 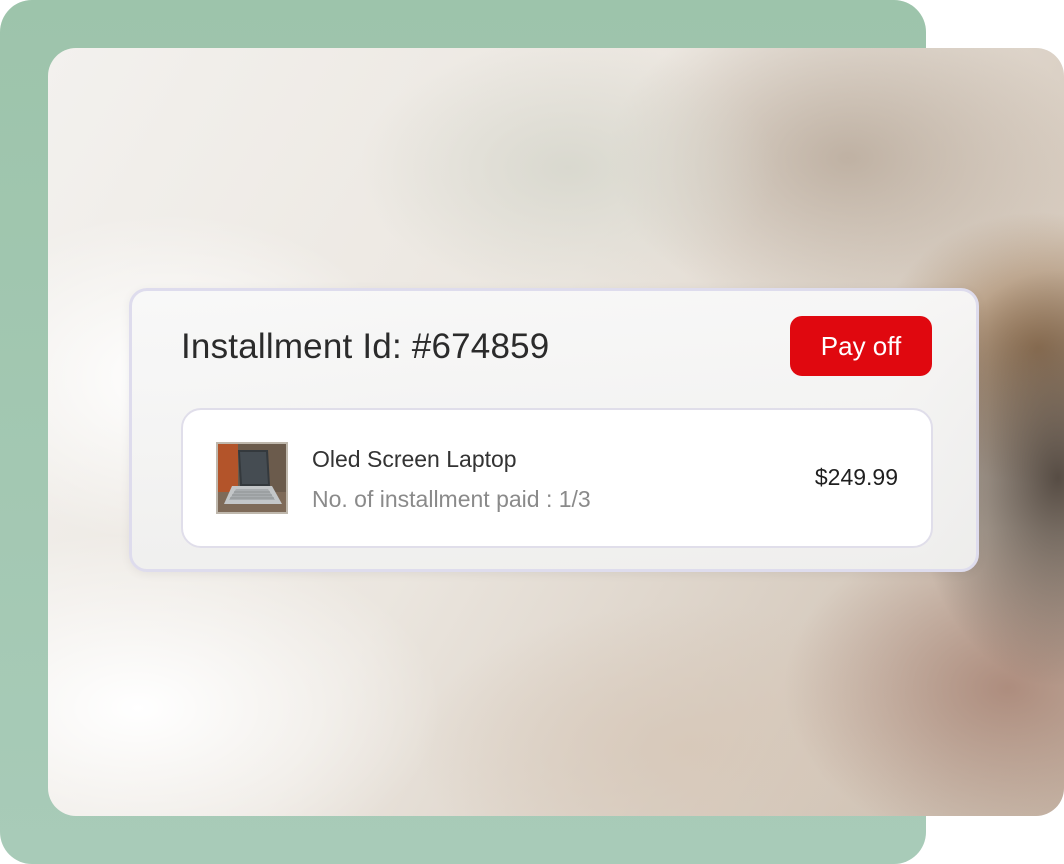 I want to click on laptop-icon, so click(x=252, y=478).